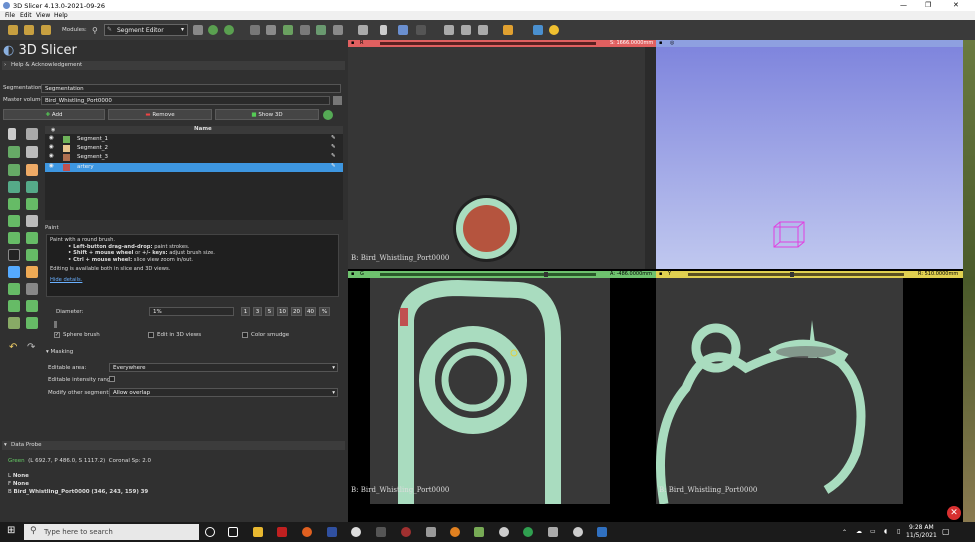 The width and height of the screenshot is (975, 542). What do you see at coordinates (14, 204) in the screenshot?
I see `margin-icon` at bounding box center [14, 204].